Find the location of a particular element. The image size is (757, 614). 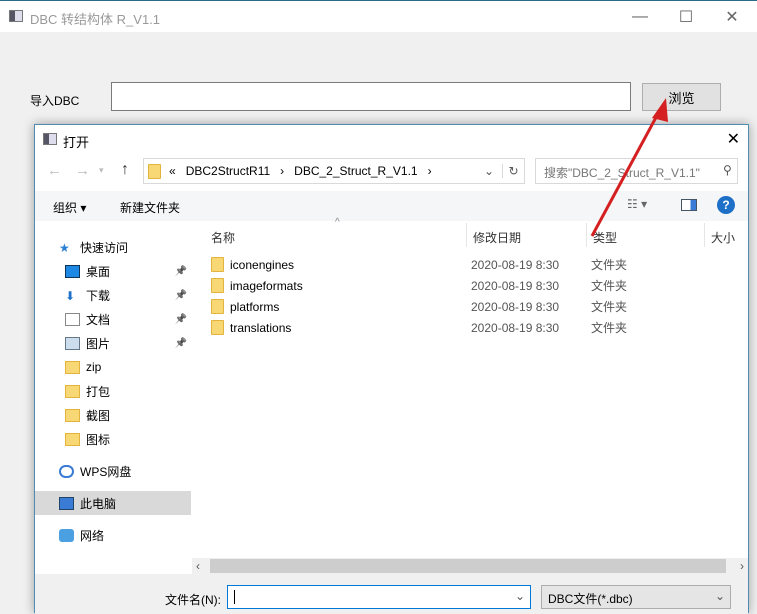

annotation-arrow is located at coordinates (629, 167).